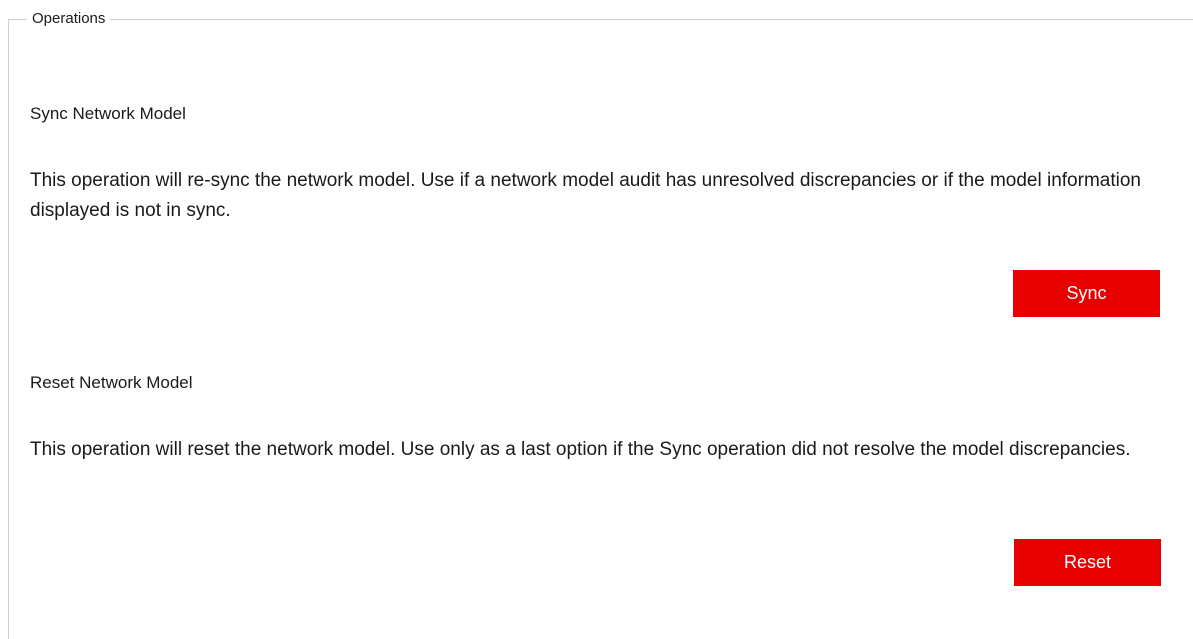 The width and height of the screenshot is (1193, 639). Describe the element at coordinates (108, 113) in the screenshot. I see `sync-title: Sync Network Model` at that location.